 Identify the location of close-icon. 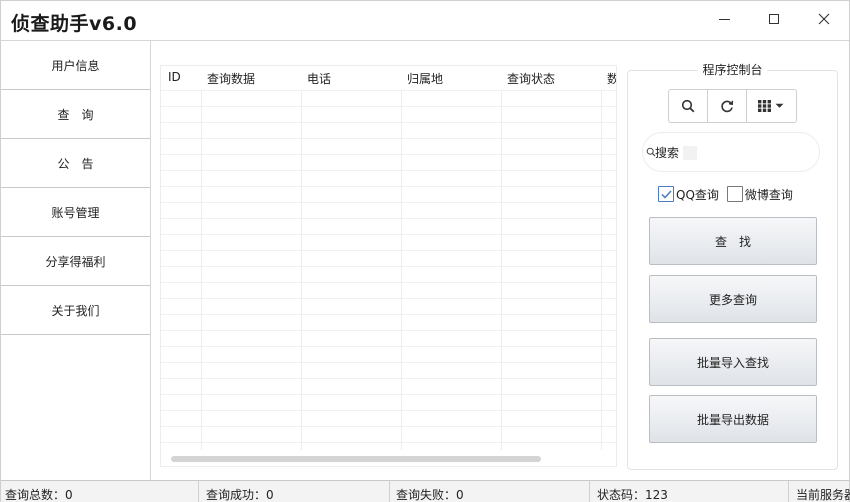
(824, 19).